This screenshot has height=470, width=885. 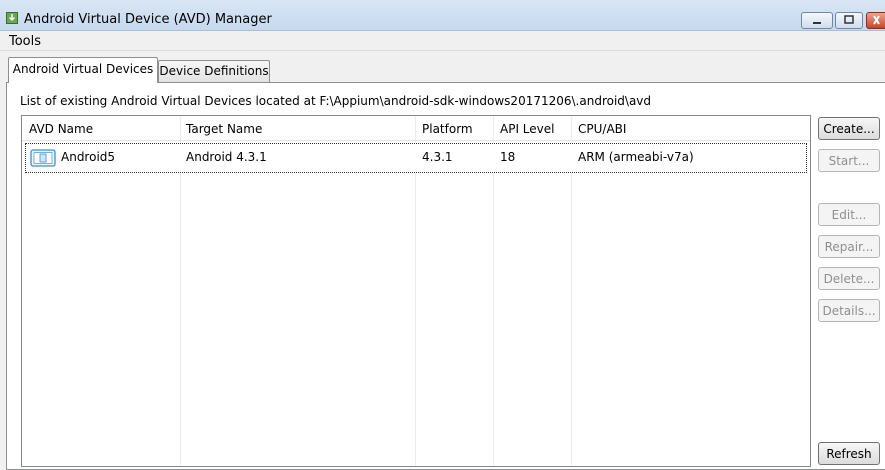 I want to click on column-header-avd-name: AVD Name, so click(x=61, y=129).